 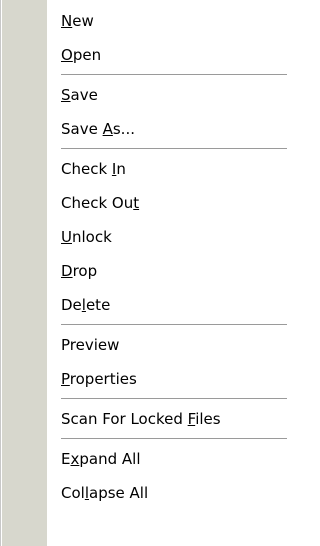 I want to click on menu-item-drop: Drop, so click(x=174, y=271).